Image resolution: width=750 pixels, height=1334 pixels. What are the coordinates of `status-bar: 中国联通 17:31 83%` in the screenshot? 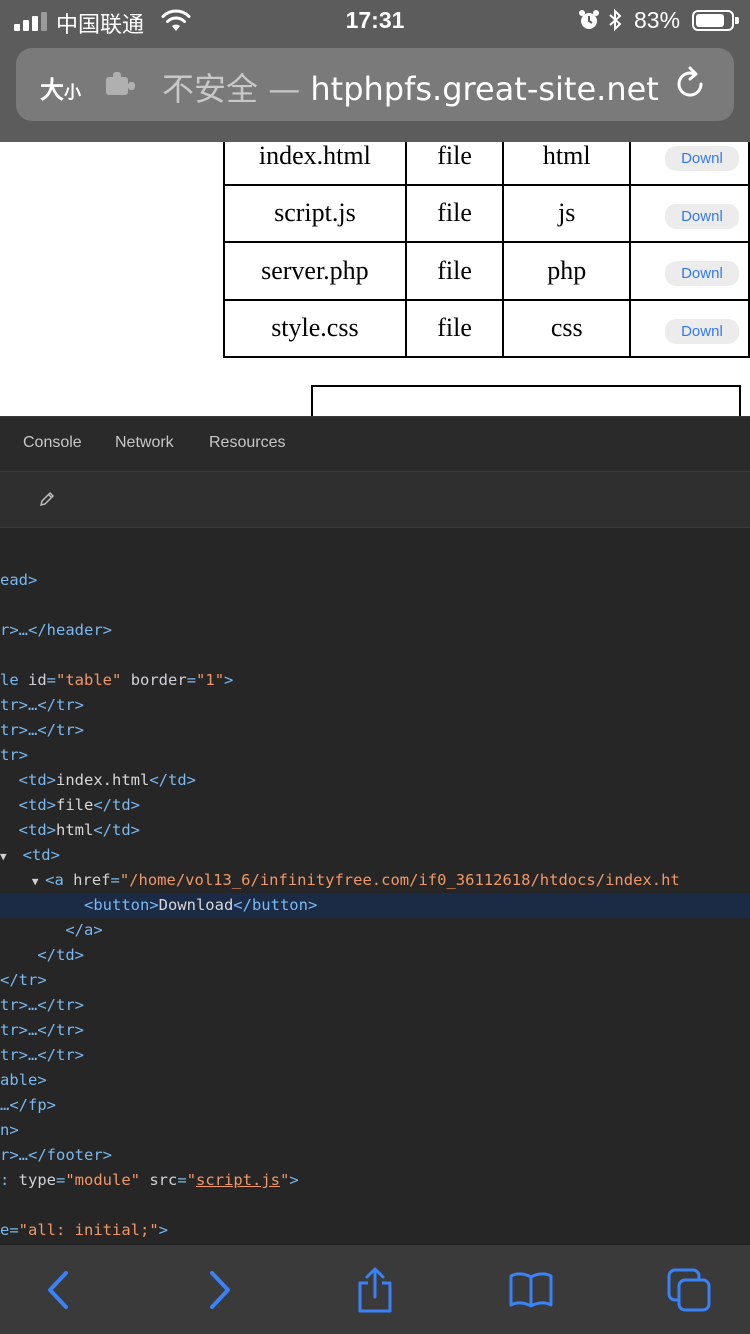 It's located at (375, 21).